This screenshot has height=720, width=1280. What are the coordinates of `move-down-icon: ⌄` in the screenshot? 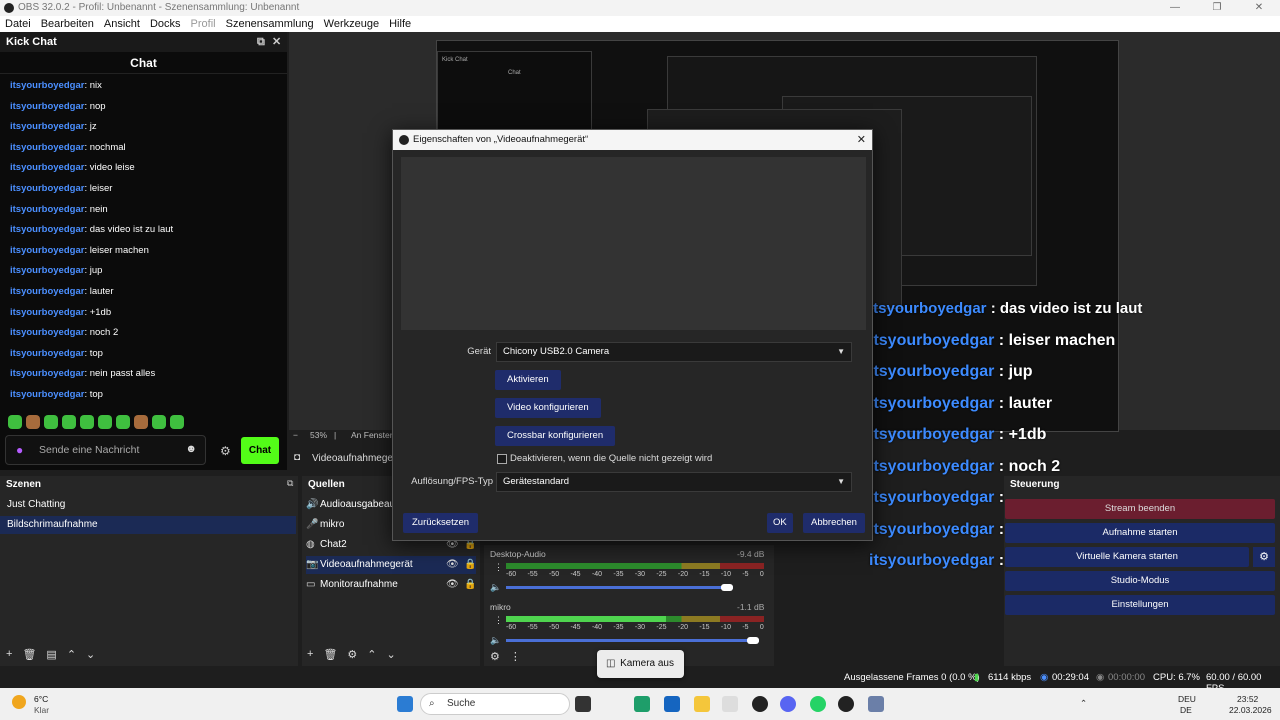 It's located at (90, 654).